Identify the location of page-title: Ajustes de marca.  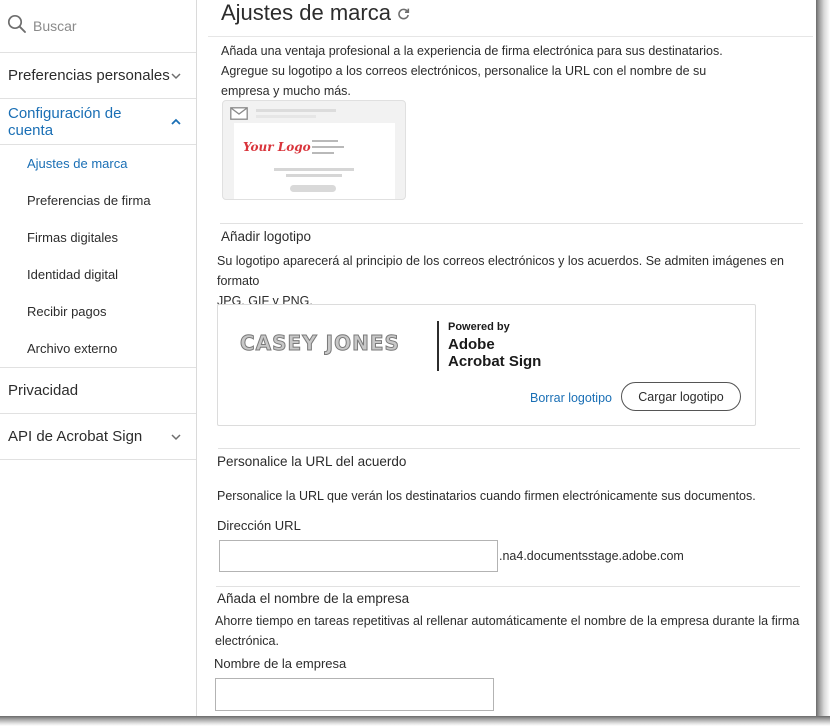
(315, 13).